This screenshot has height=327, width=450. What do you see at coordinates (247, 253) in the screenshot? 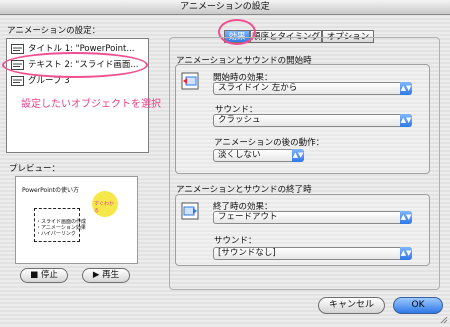
I see `end-sound-value: [サウンドなし]` at bounding box center [247, 253].